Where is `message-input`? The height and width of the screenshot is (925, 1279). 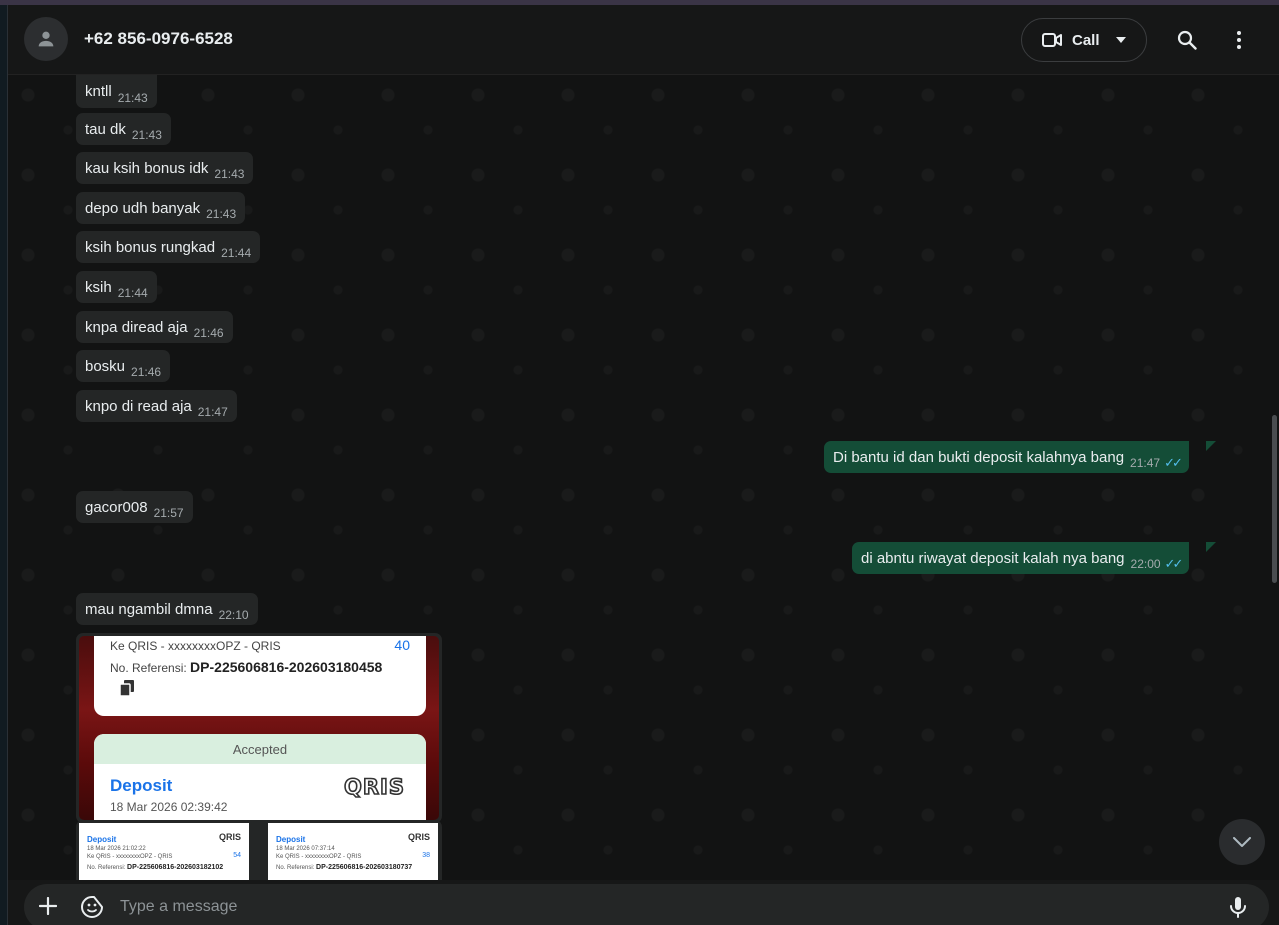 message-input is located at coordinates (660, 907).